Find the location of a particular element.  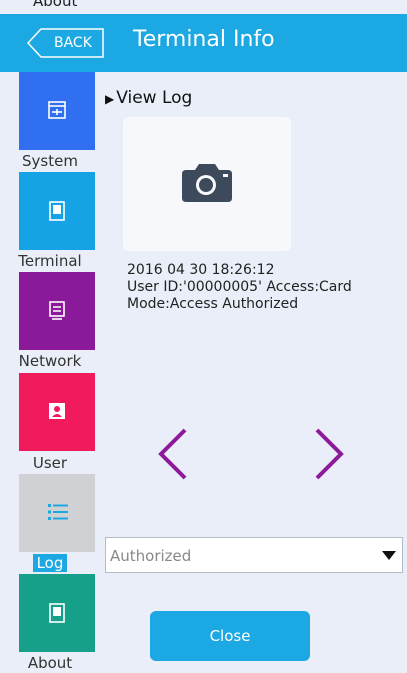

sidebar-item-terminal-label: Terminal is located at coordinates (50, 261).